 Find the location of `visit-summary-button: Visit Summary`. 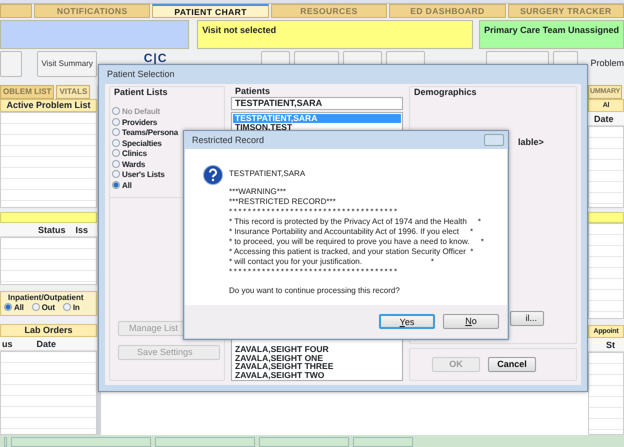

visit-summary-button: Visit Summary is located at coordinates (67, 64).